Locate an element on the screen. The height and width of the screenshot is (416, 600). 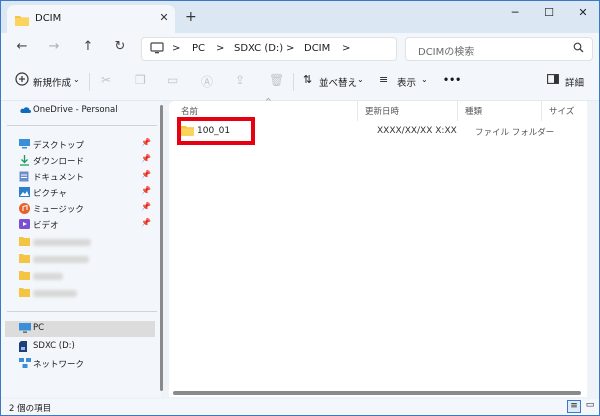
sort-button: 並べ替え is located at coordinates (338, 82).